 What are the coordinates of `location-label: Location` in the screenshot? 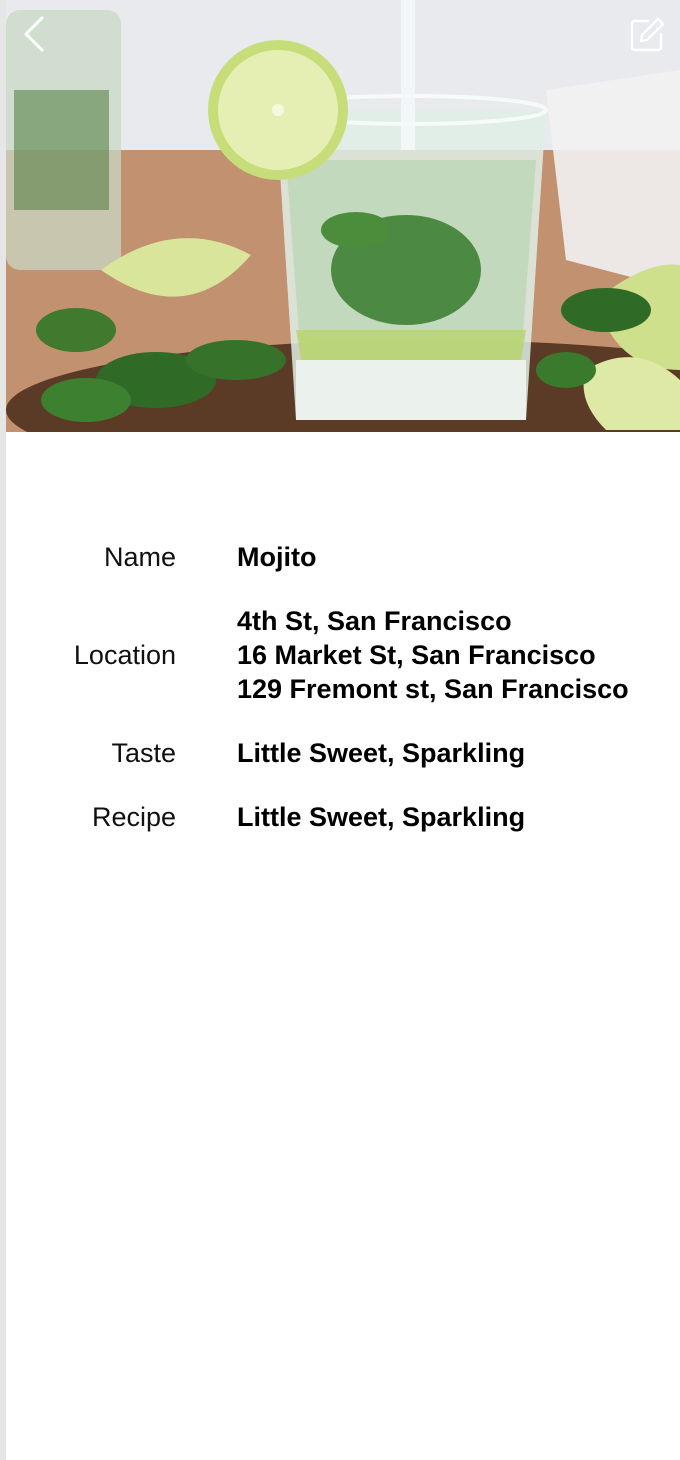 It's located at (124, 654).